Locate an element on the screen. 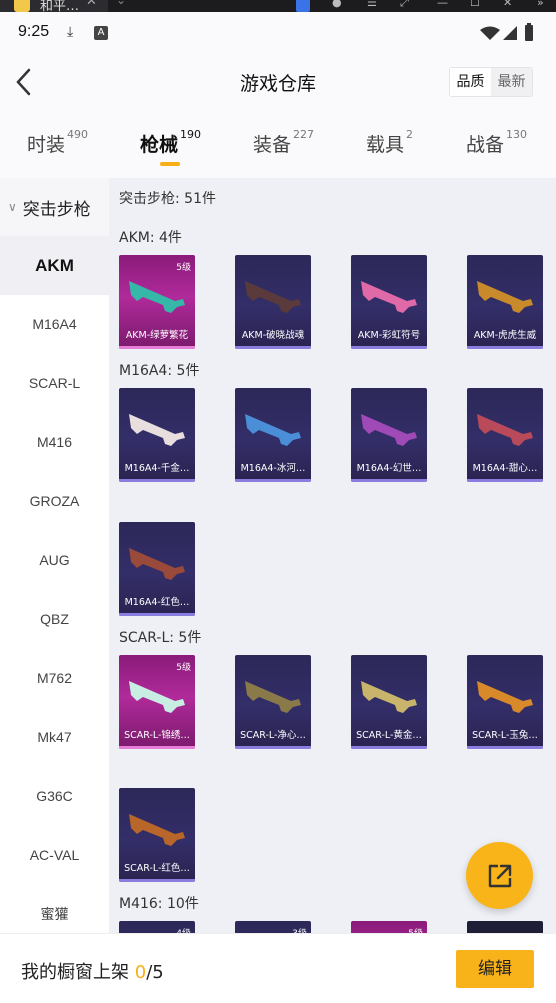 The height and width of the screenshot is (1003, 556). weapon-card: AKM-破晓战魂 is located at coordinates (273, 302).